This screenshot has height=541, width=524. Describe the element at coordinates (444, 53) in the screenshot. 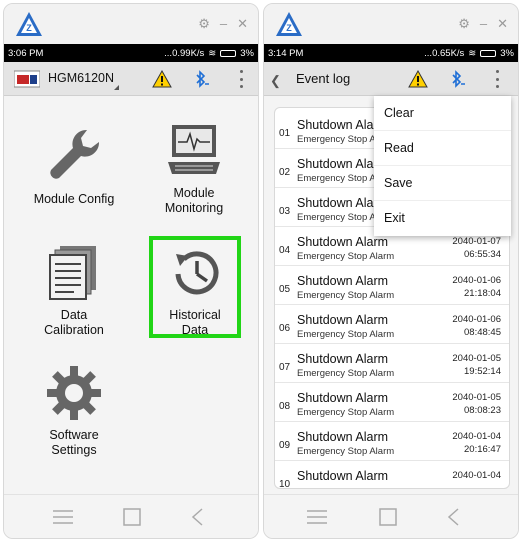

I see `network-speed: ...0.65K/s` at that location.